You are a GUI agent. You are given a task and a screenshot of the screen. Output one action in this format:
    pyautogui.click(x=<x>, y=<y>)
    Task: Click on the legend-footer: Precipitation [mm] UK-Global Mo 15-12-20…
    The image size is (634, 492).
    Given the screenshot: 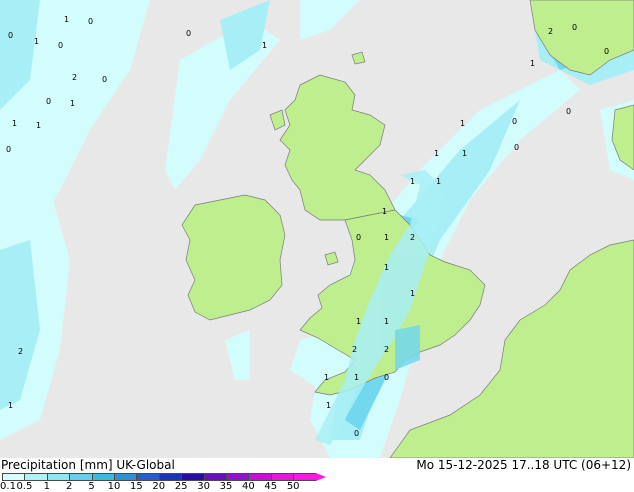 What is the action you would take?
    pyautogui.click(x=317, y=475)
    